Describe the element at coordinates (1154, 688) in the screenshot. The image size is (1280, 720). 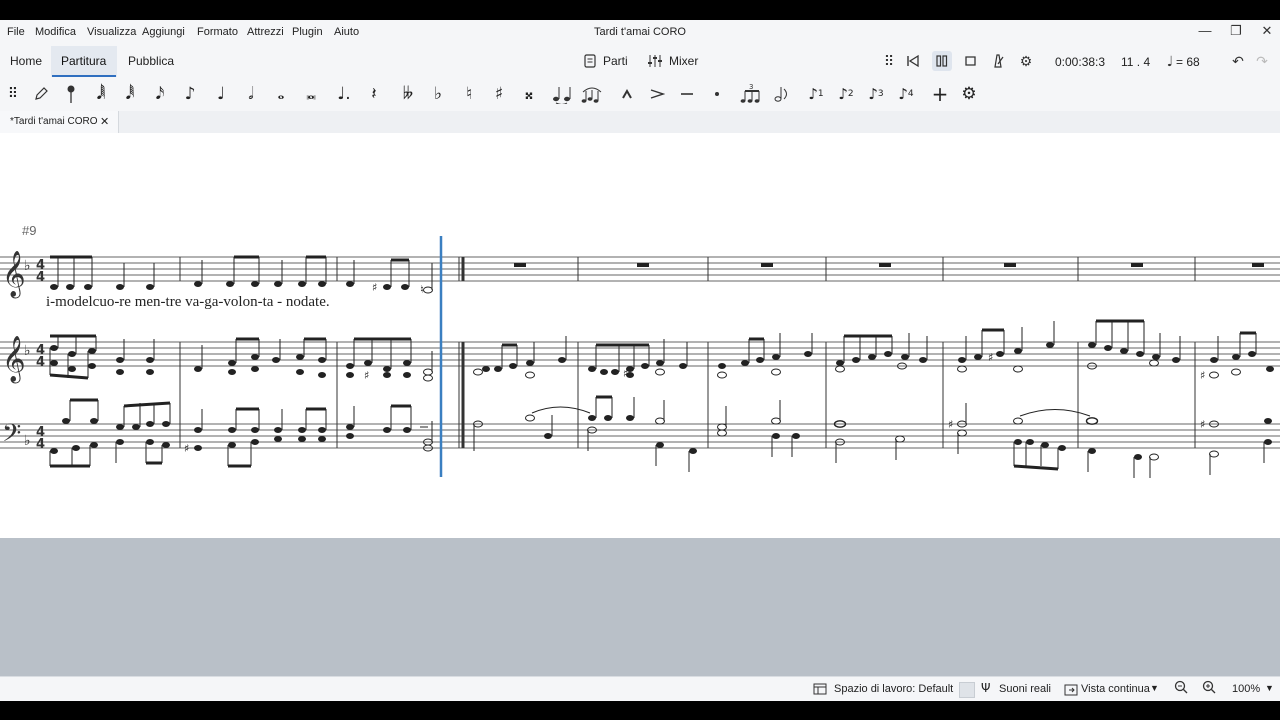
I see `chevron-down-icon: ▼` at that location.